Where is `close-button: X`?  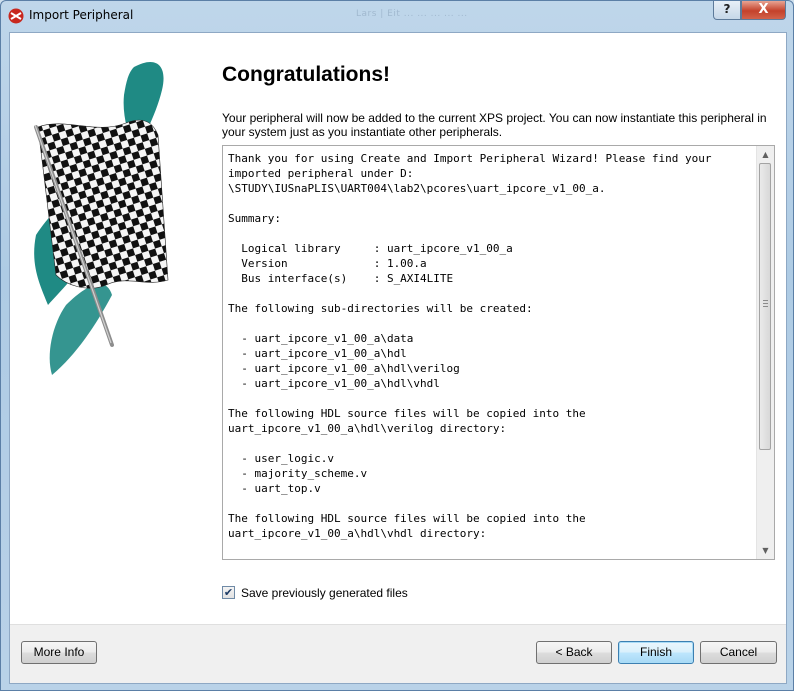 close-button: X is located at coordinates (763, 10).